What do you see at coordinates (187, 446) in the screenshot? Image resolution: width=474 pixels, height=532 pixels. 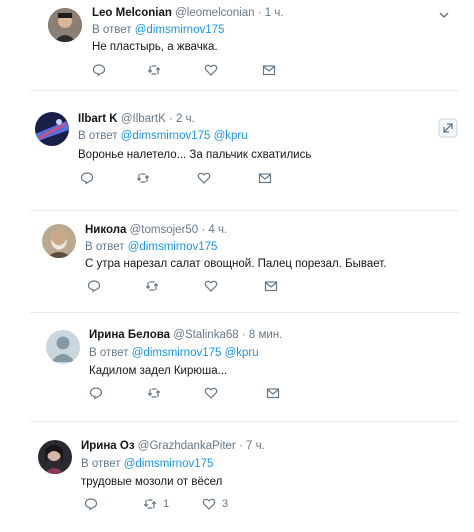 I see `user-handle: @GrazhdankaPiter` at bounding box center [187, 446].